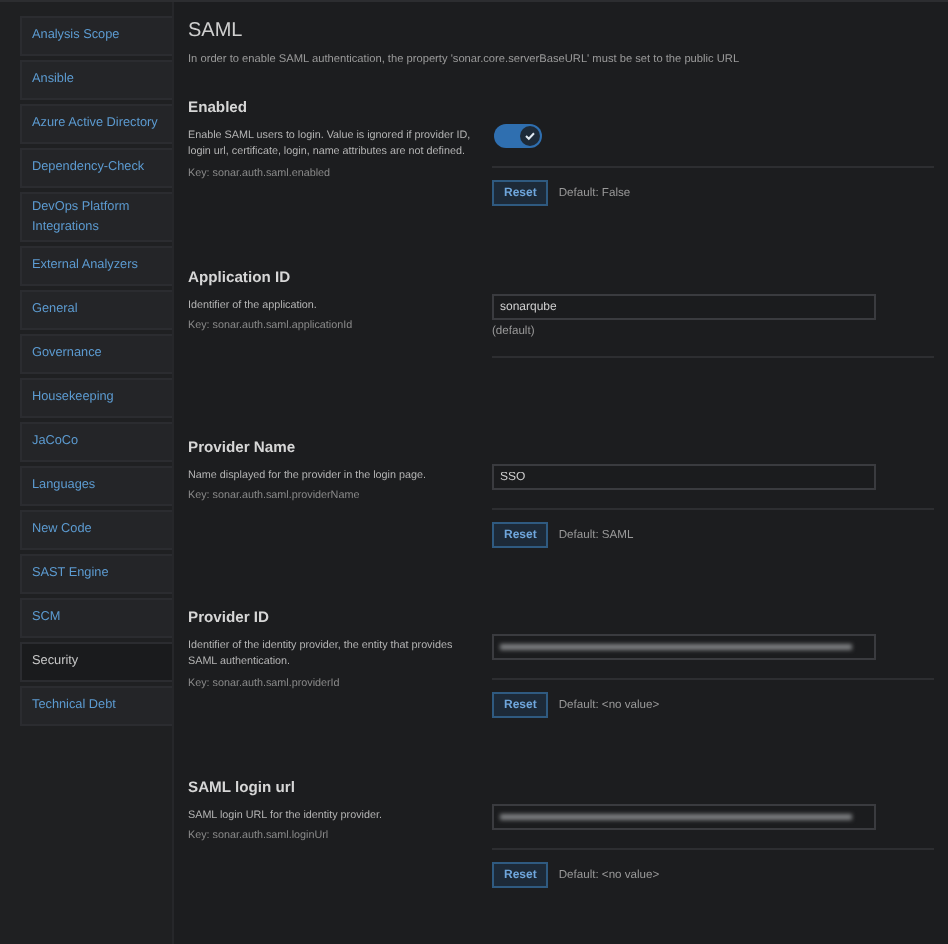 Image resolution: width=948 pixels, height=944 pixels. Describe the element at coordinates (216, 31) in the screenshot. I see `page-title: SAML` at that location.